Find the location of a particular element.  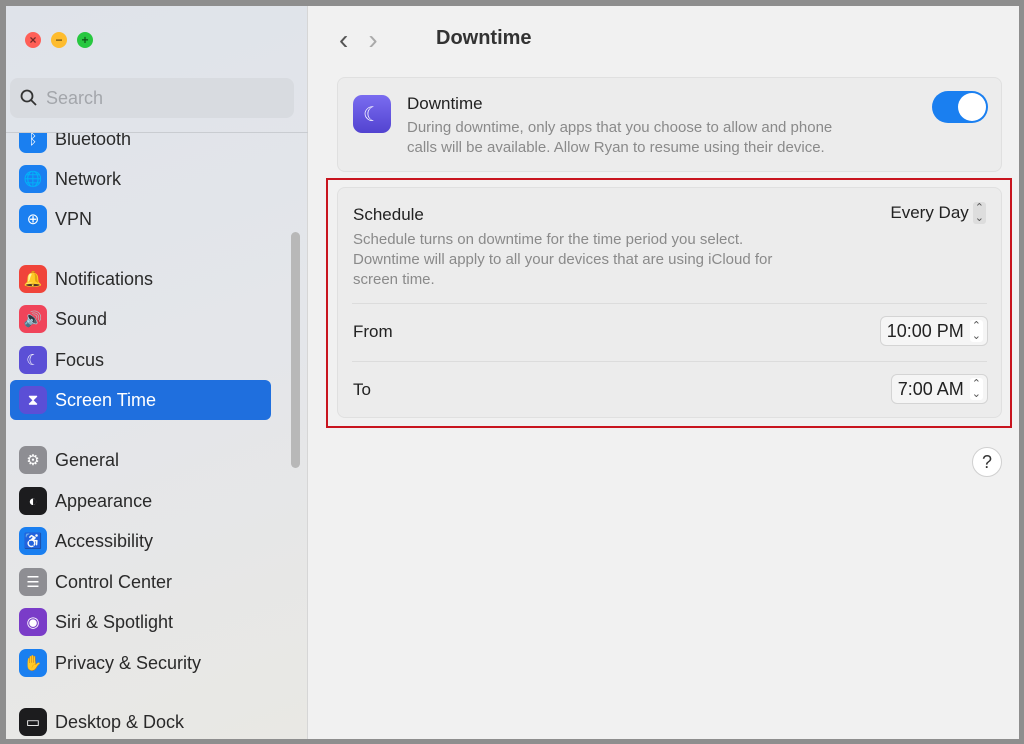

zoom-button: + is located at coordinates (85, 40).